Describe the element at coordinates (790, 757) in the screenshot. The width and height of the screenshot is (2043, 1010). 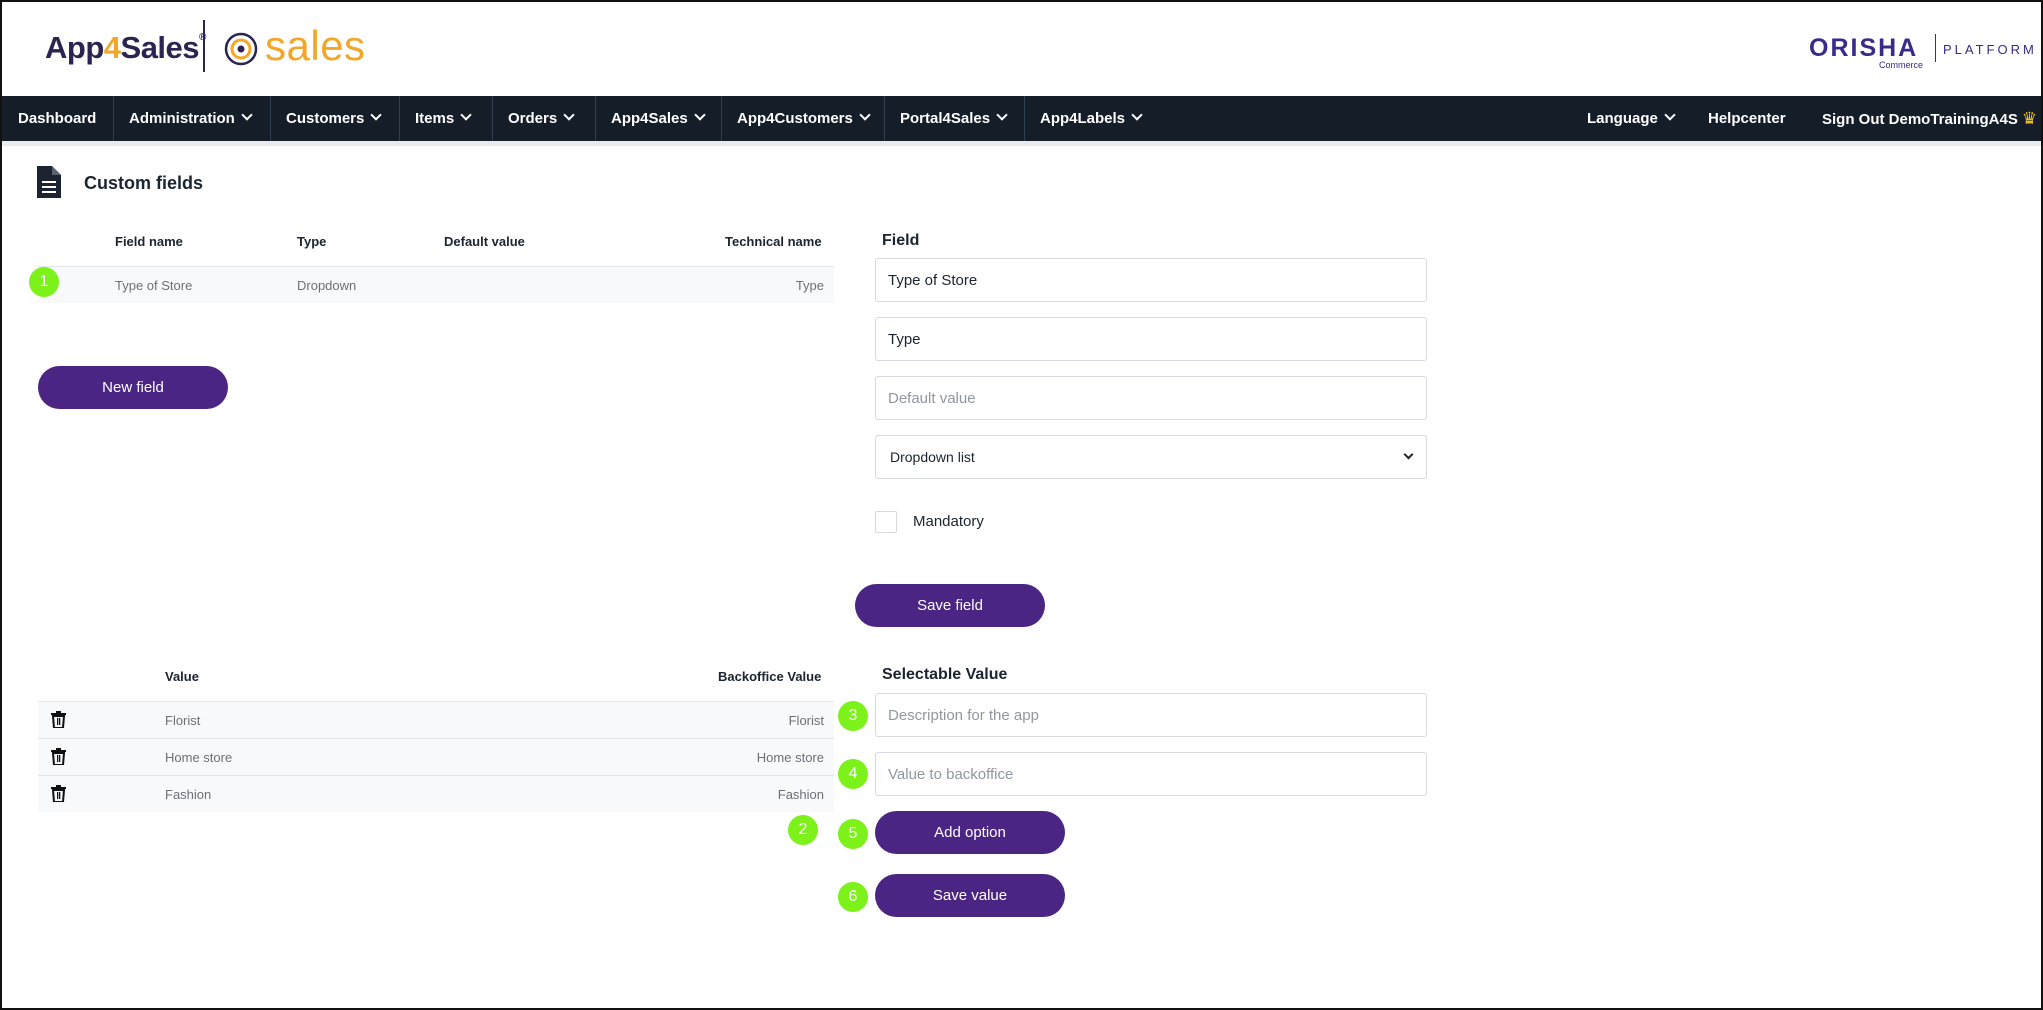
I see `backoffice-value-cell: Home store` at that location.